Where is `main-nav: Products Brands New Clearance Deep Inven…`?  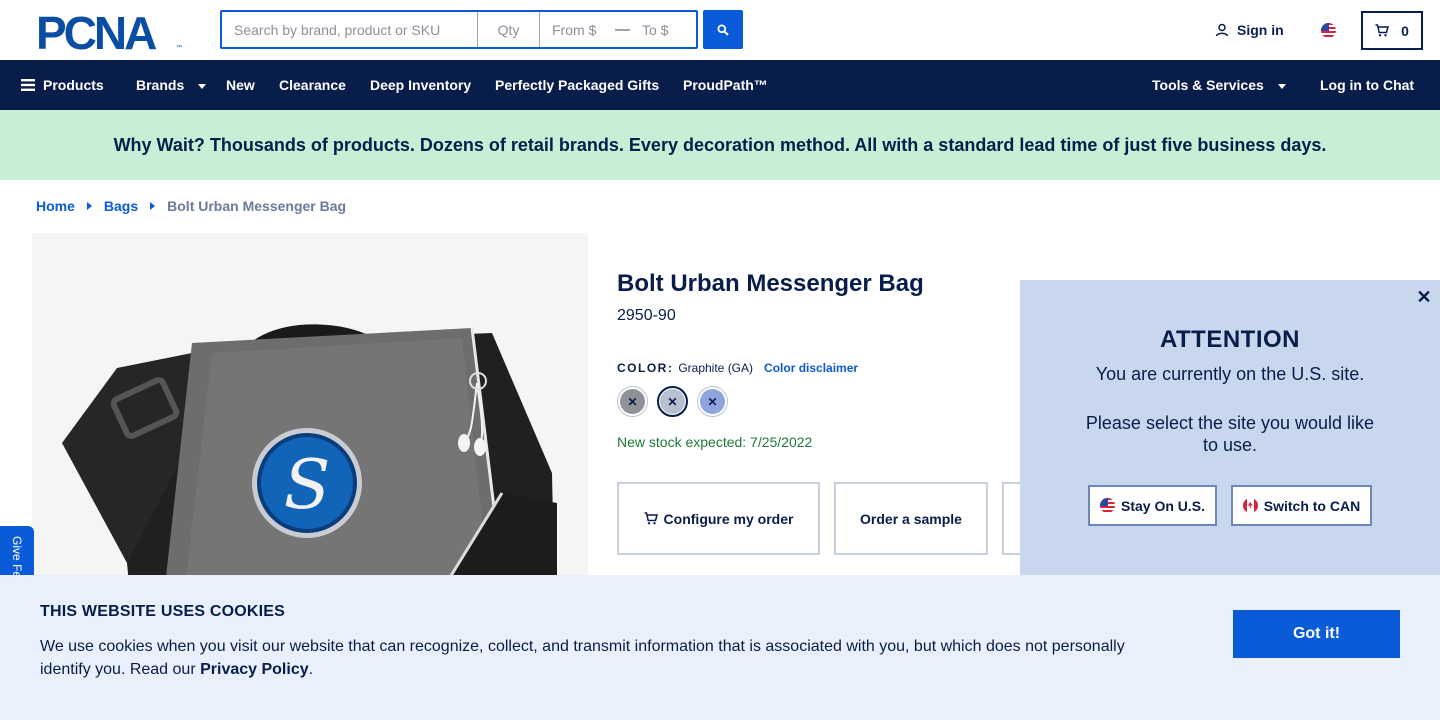
main-nav: Products Brands New Clearance Deep Inven… is located at coordinates (720, 85).